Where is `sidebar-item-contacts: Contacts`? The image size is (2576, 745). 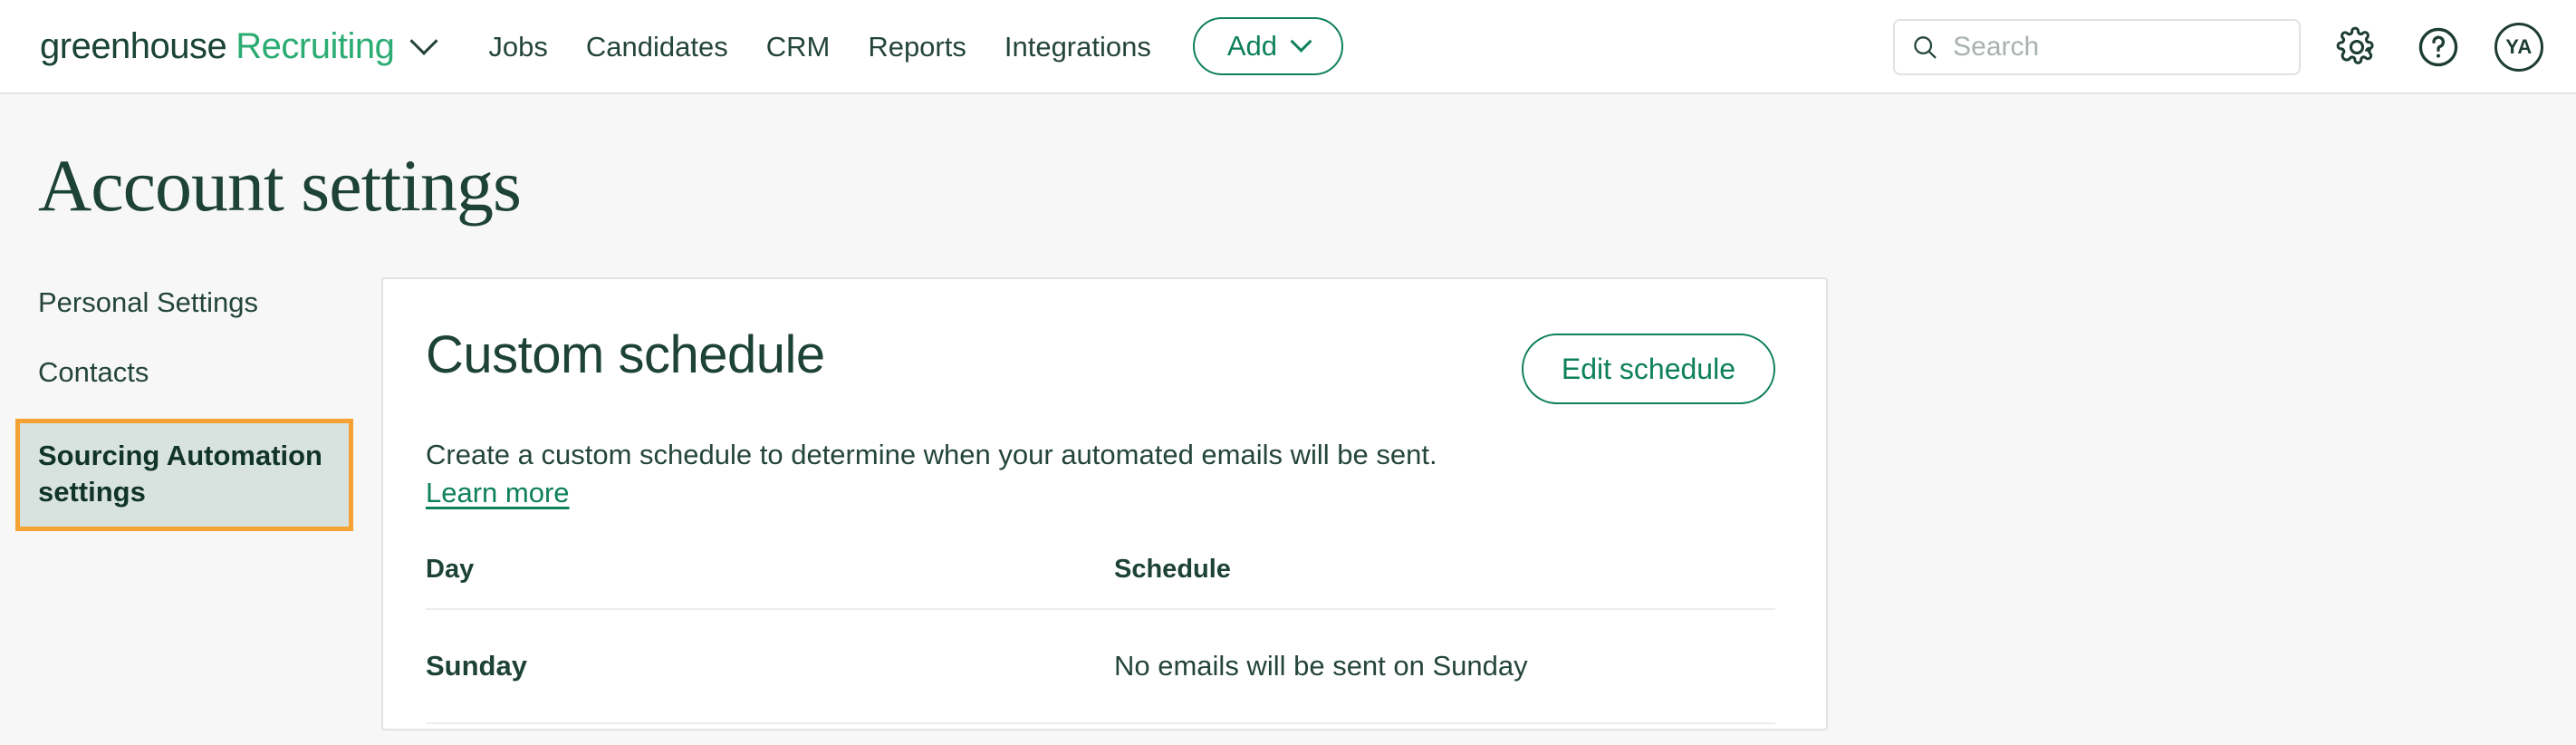
sidebar-item-contacts: Contacts is located at coordinates (209, 372).